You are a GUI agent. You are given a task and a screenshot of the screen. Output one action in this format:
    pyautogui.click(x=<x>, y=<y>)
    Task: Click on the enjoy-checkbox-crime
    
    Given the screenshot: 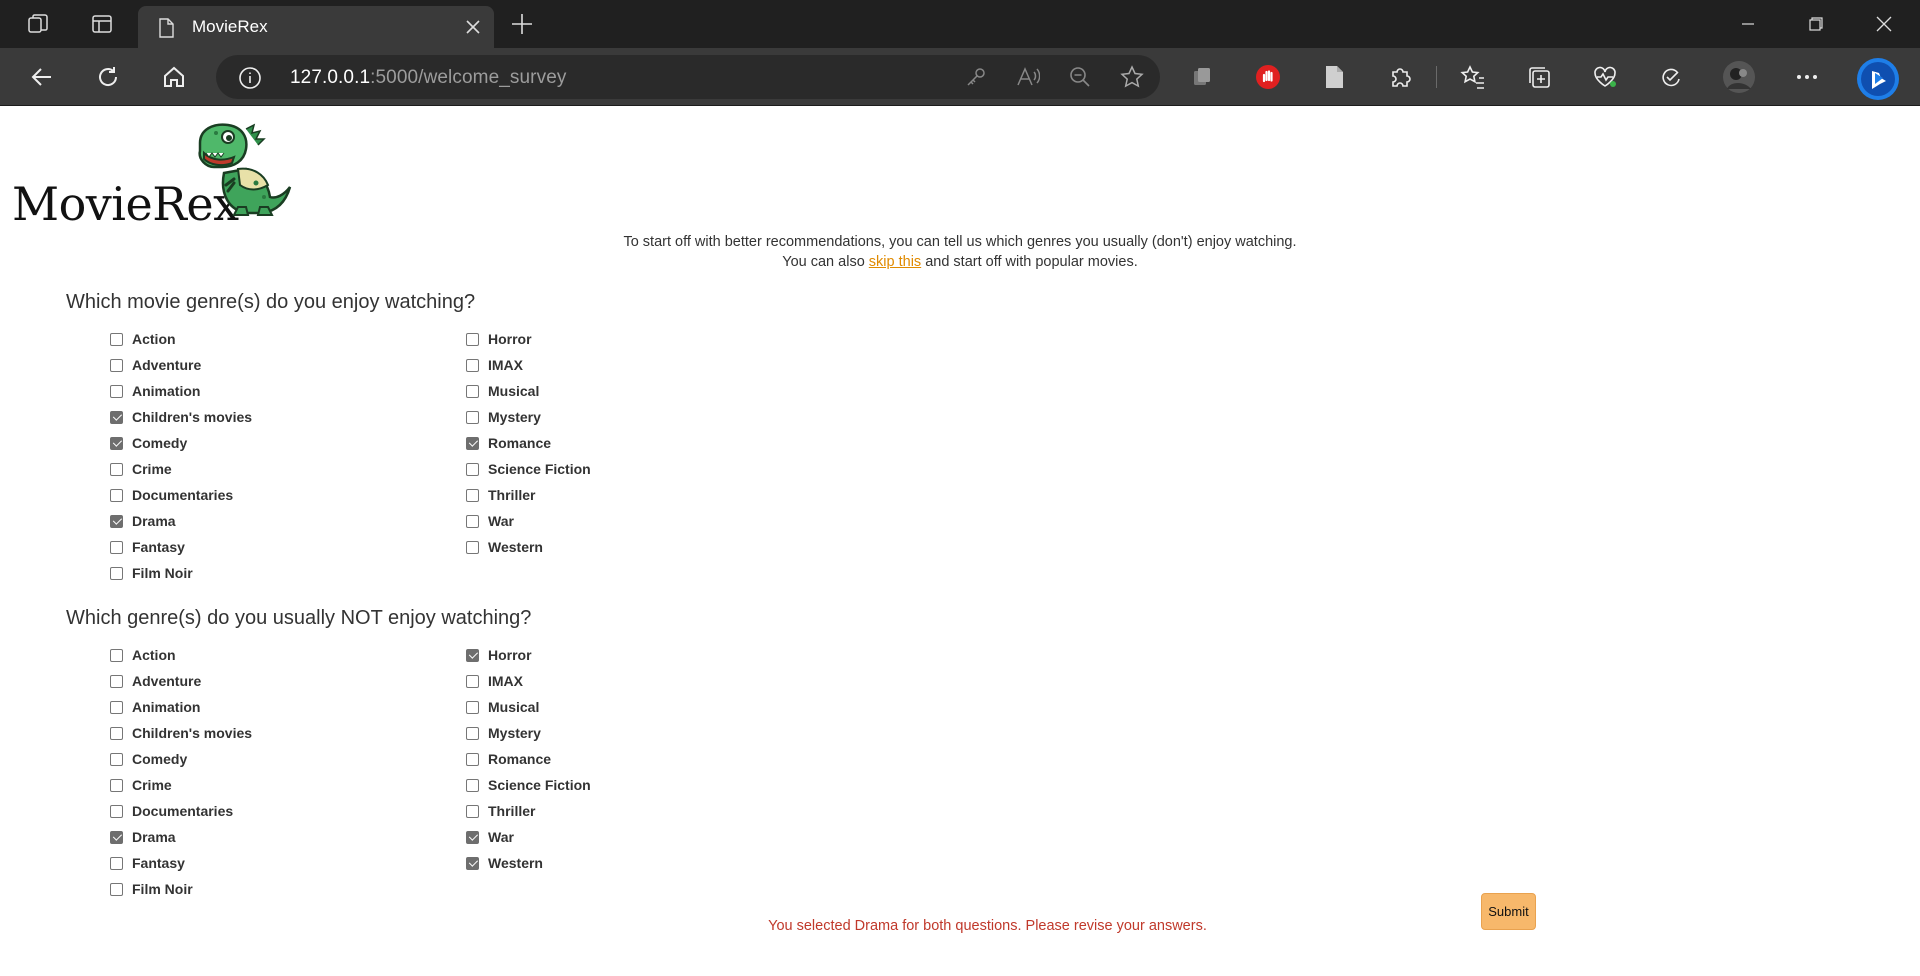 What is the action you would take?
    pyautogui.click(x=116, y=469)
    